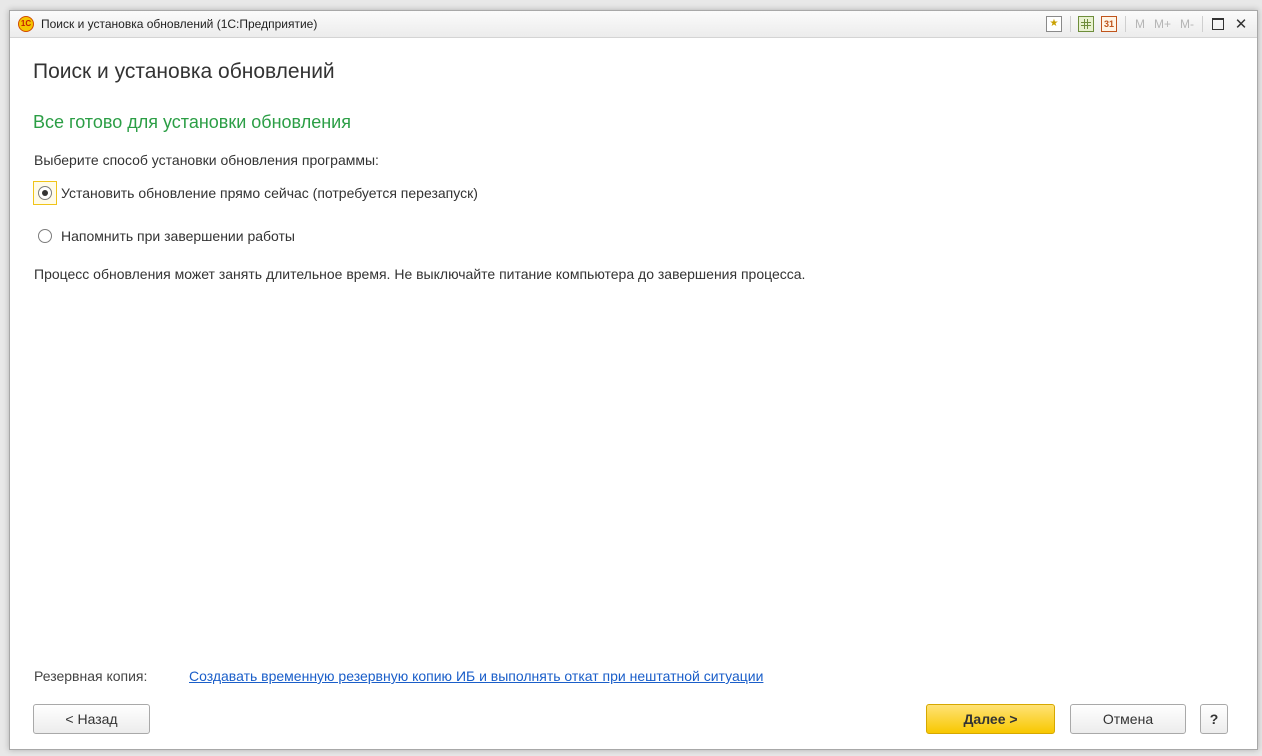 Image resolution: width=1262 pixels, height=756 pixels. Describe the element at coordinates (1187, 24) in the screenshot. I see `memory-m-minus-button: M-` at that location.